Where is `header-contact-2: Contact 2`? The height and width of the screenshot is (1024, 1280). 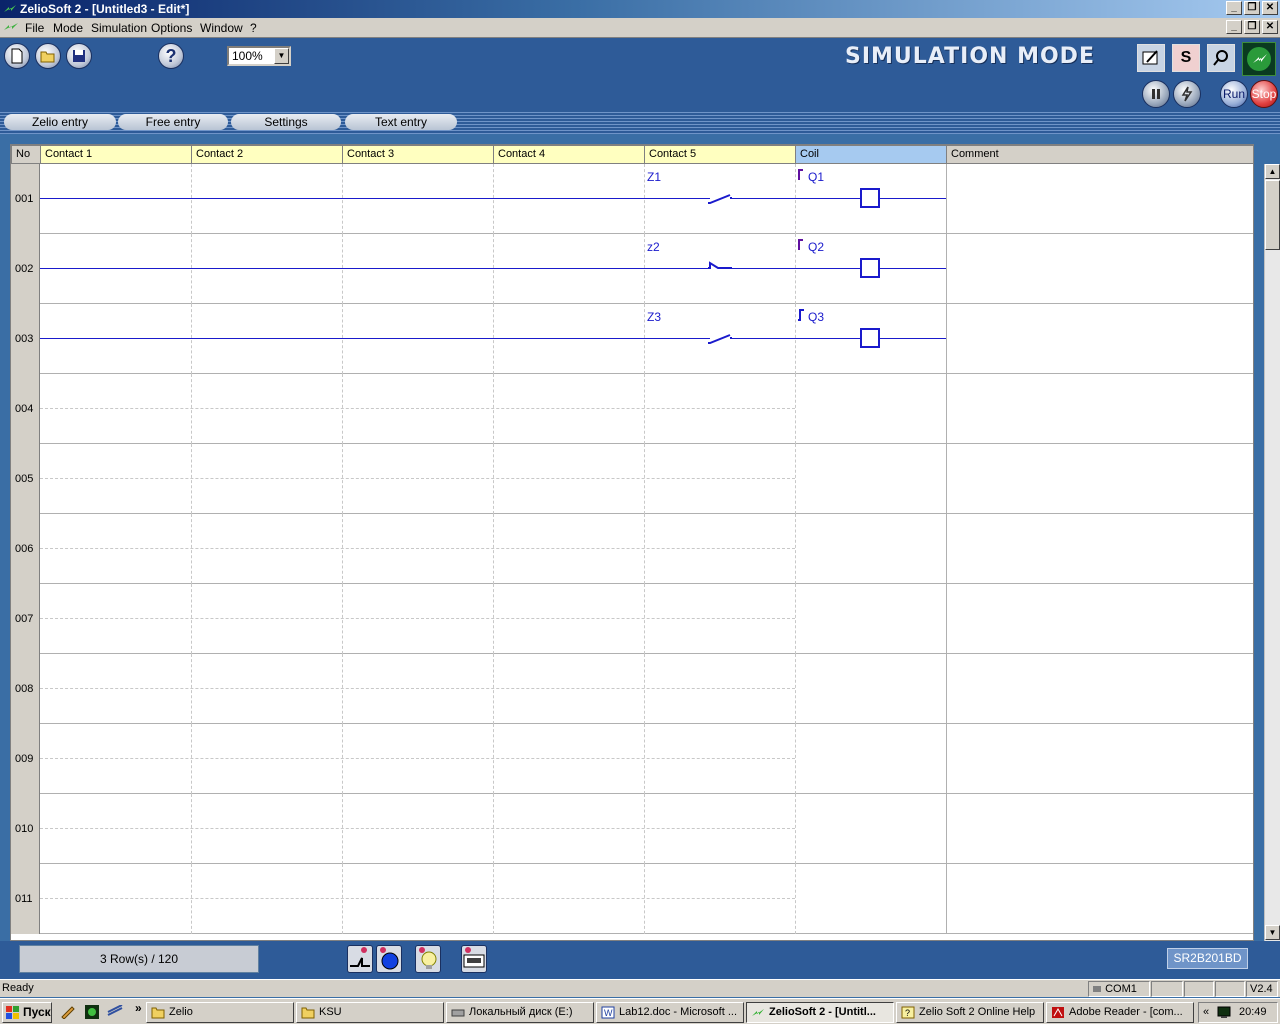 header-contact-2: Contact 2 is located at coordinates (267, 154).